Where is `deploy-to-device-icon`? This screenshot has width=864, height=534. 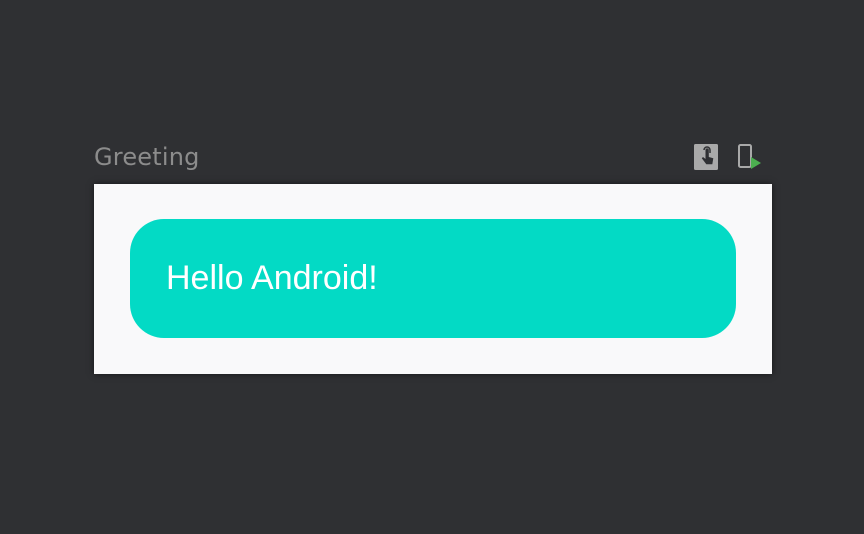
deploy-to-device-icon is located at coordinates (749, 156).